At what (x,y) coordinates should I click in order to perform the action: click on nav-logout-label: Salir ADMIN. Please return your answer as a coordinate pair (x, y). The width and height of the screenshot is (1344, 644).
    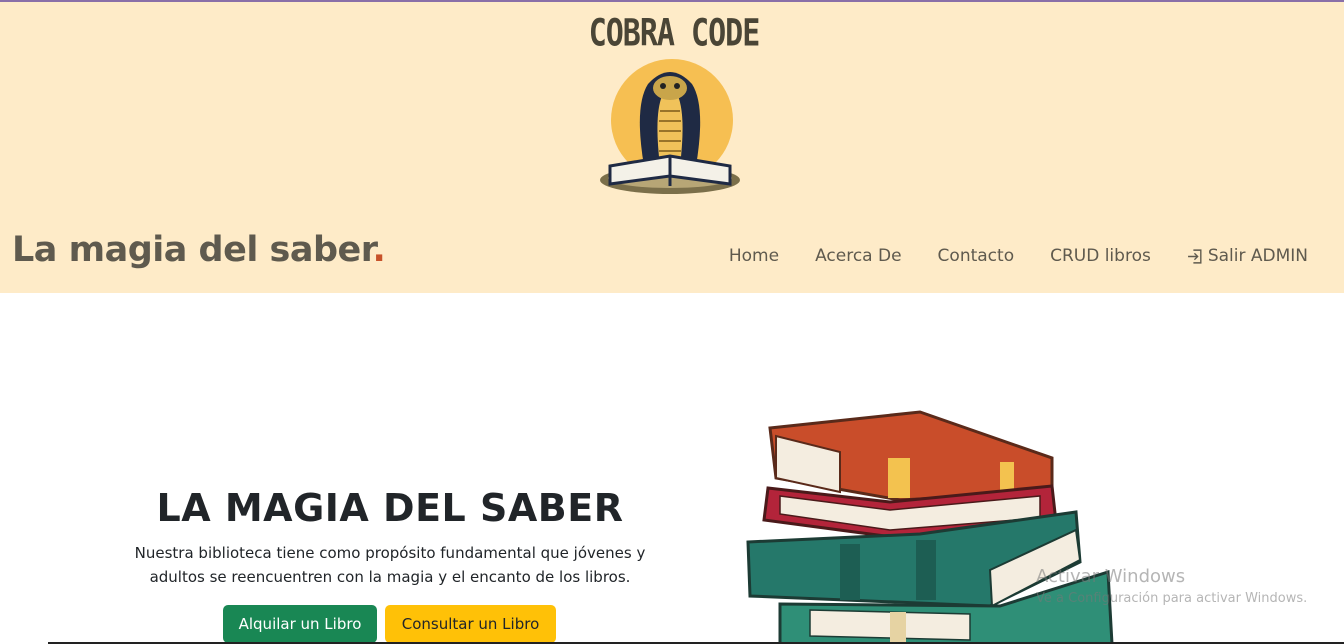
    Looking at the image, I should click on (1257, 256).